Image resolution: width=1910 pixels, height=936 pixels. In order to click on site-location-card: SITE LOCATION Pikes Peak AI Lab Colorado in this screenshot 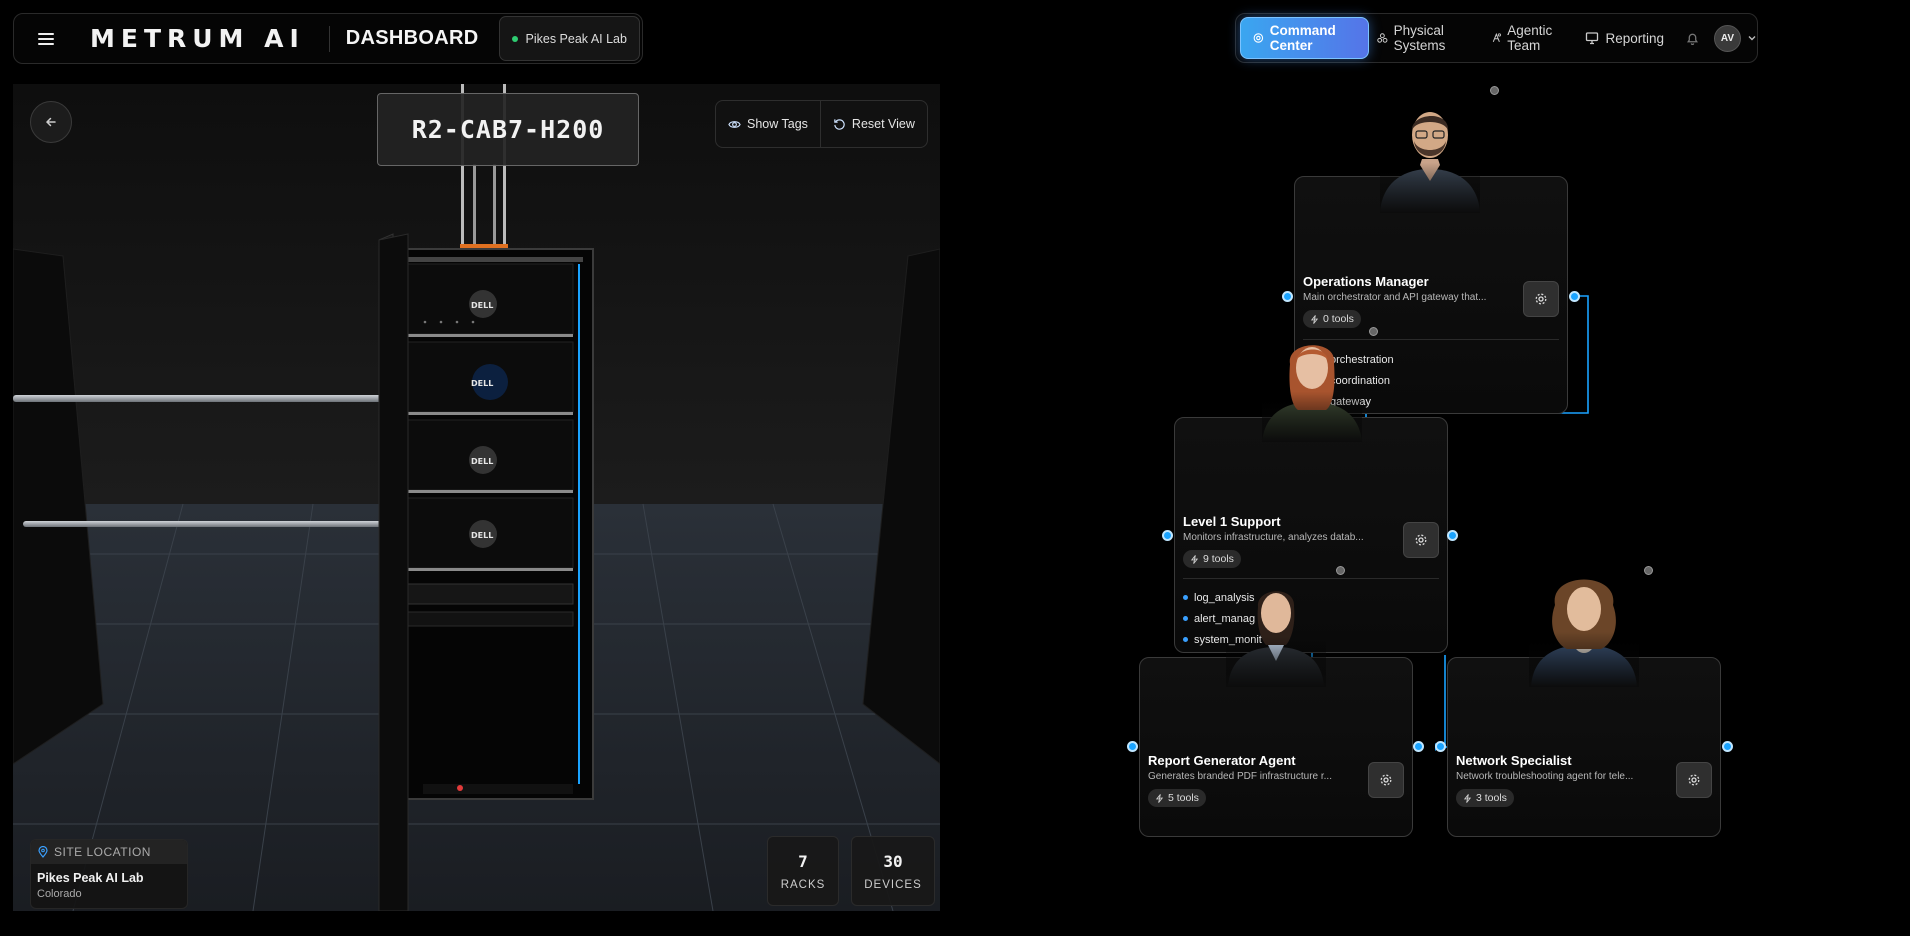, I will do `click(109, 874)`.